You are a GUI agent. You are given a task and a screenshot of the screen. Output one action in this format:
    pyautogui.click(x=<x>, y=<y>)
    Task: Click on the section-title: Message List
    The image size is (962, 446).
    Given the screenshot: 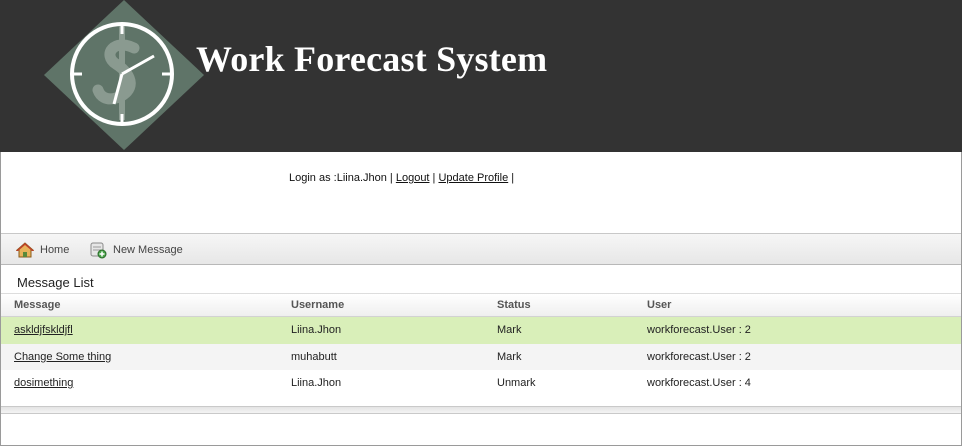 What is the action you would take?
    pyautogui.click(x=55, y=282)
    